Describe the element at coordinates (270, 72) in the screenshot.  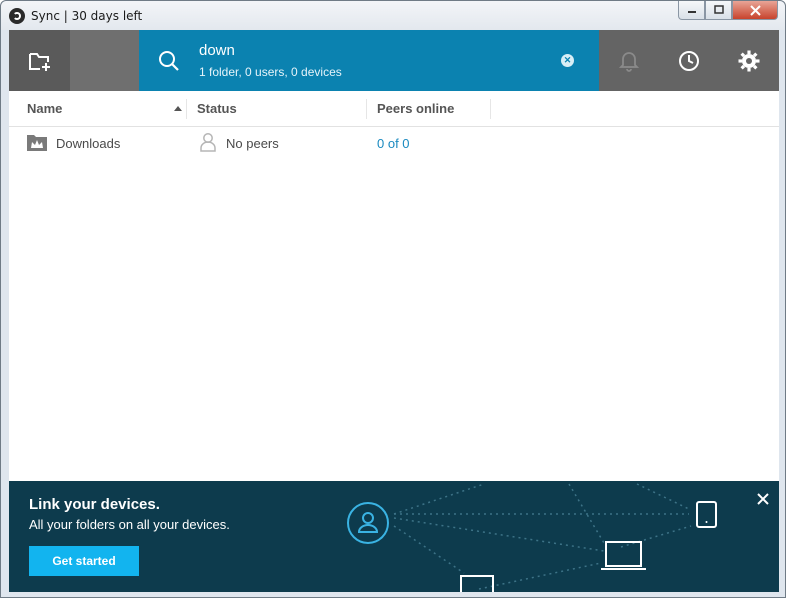
I see `search-summary: 1 folder, 0 users, 0 devices` at that location.